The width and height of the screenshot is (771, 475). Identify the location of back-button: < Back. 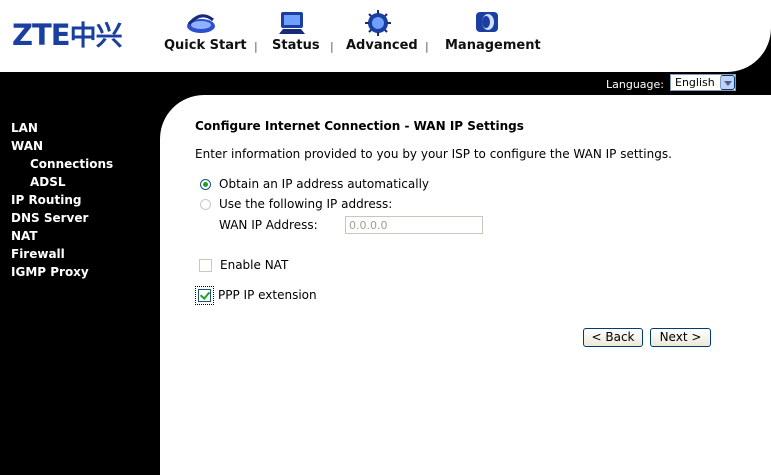
(613, 337).